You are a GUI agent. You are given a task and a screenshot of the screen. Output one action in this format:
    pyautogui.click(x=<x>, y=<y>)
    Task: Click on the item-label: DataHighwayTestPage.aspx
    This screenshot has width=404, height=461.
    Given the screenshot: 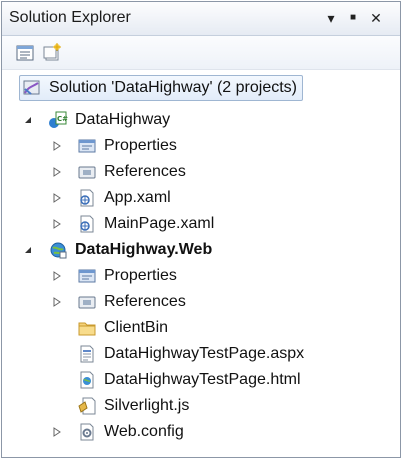 What is the action you would take?
    pyautogui.click(x=204, y=353)
    